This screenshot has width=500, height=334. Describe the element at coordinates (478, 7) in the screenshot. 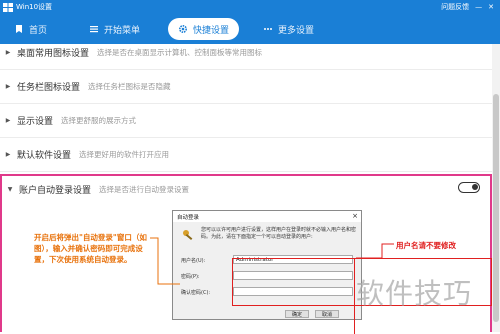

I see `minimize-button: —` at that location.